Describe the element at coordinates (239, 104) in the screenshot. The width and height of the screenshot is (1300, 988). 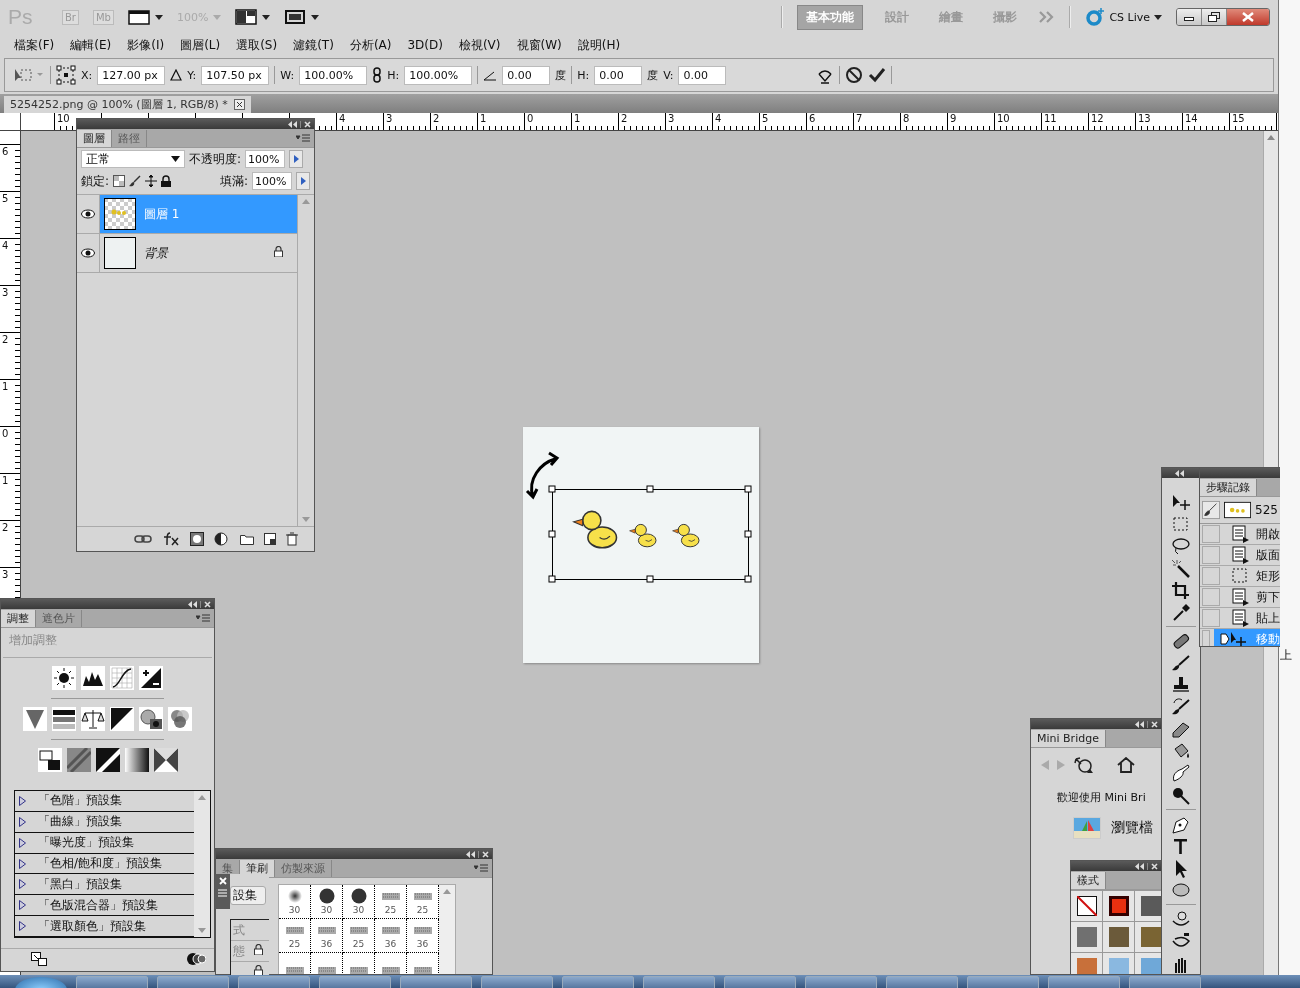
I see `close-icon` at that location.